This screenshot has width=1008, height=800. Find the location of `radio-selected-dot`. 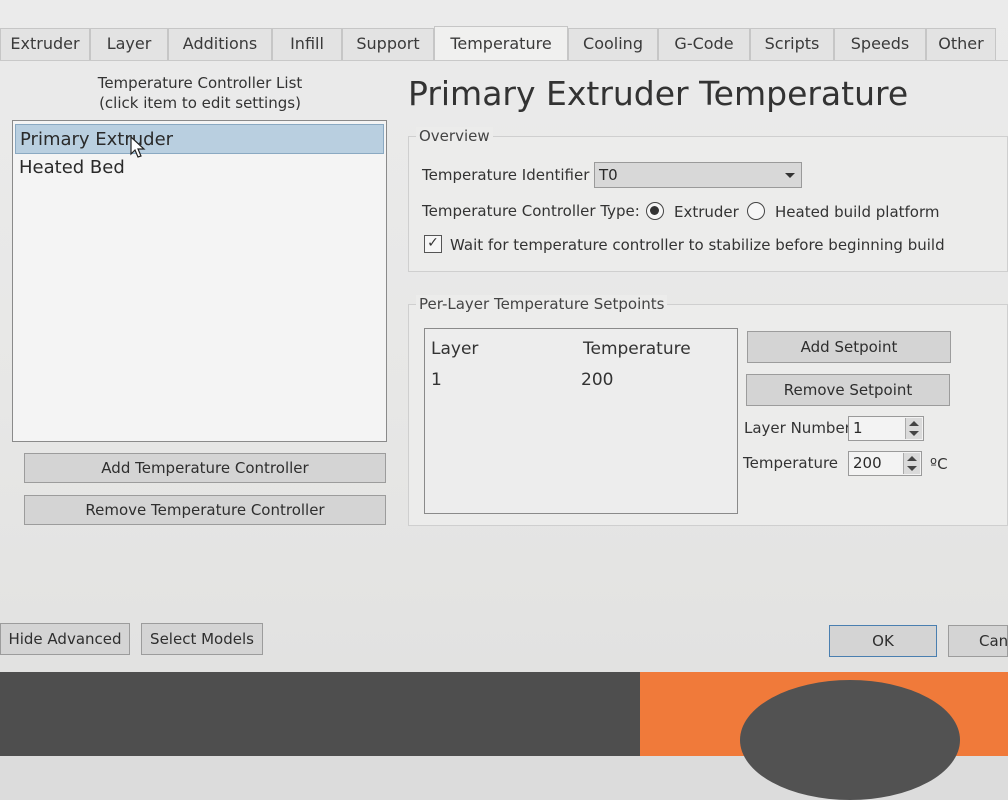

radio-selected-dot is located at coordinates (654, 210).